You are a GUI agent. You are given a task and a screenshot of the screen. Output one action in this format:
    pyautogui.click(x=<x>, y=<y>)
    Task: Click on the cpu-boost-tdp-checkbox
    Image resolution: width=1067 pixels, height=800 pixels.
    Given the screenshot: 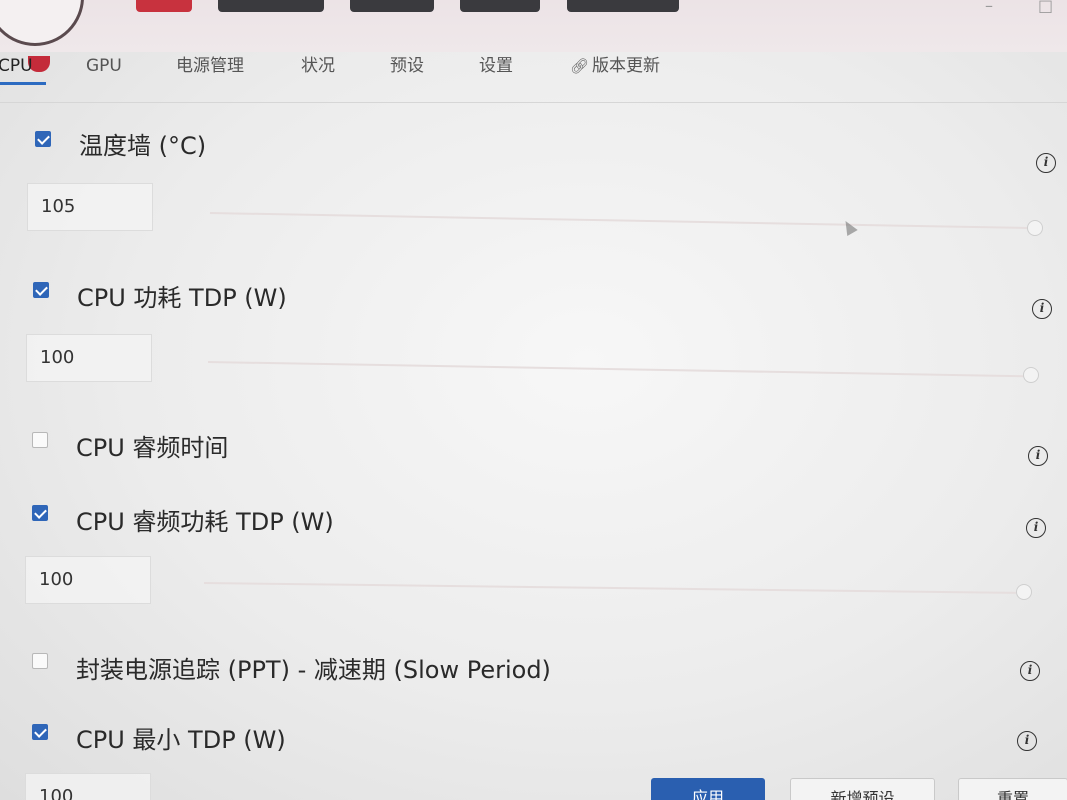 What is the action you would take?
    pyautogui.click(x=40, y=513)
    